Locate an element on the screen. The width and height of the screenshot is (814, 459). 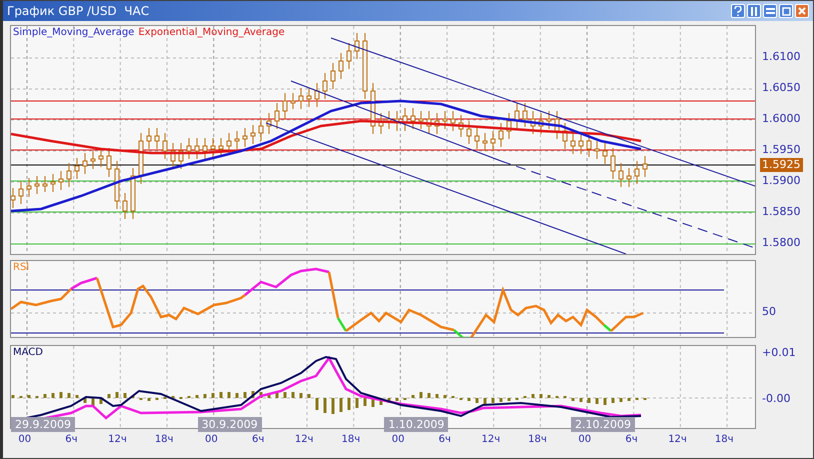
close-icon is located at coordinates (802, 11).